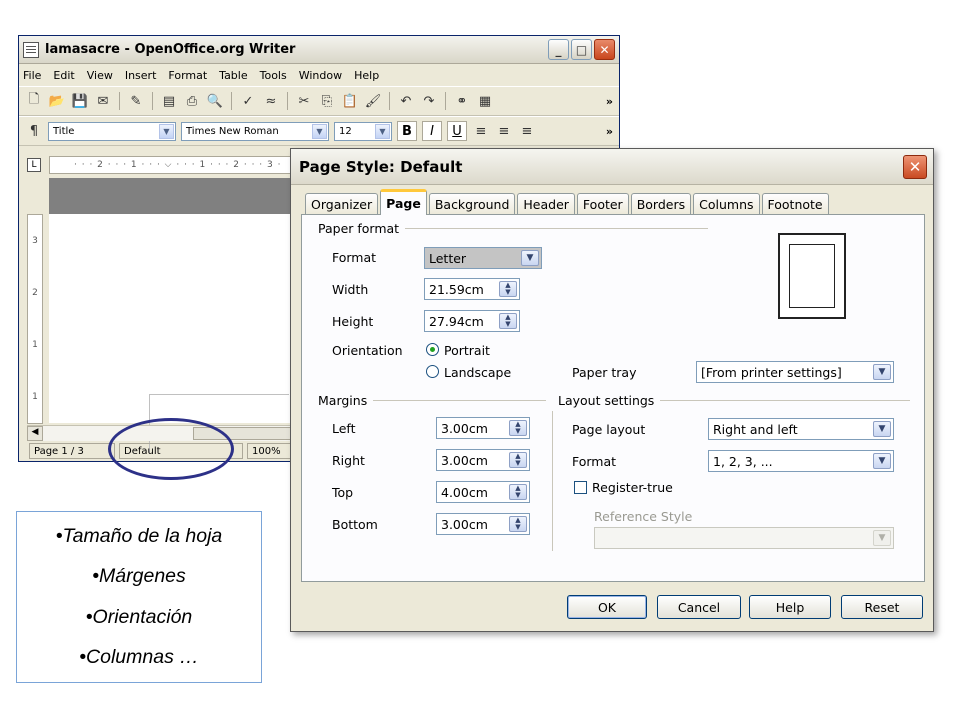  What do you see at coordinates (34, 131) in the screenshot?
I see `styles-formatting-icon: ¶` at bounding box center [34, 131].